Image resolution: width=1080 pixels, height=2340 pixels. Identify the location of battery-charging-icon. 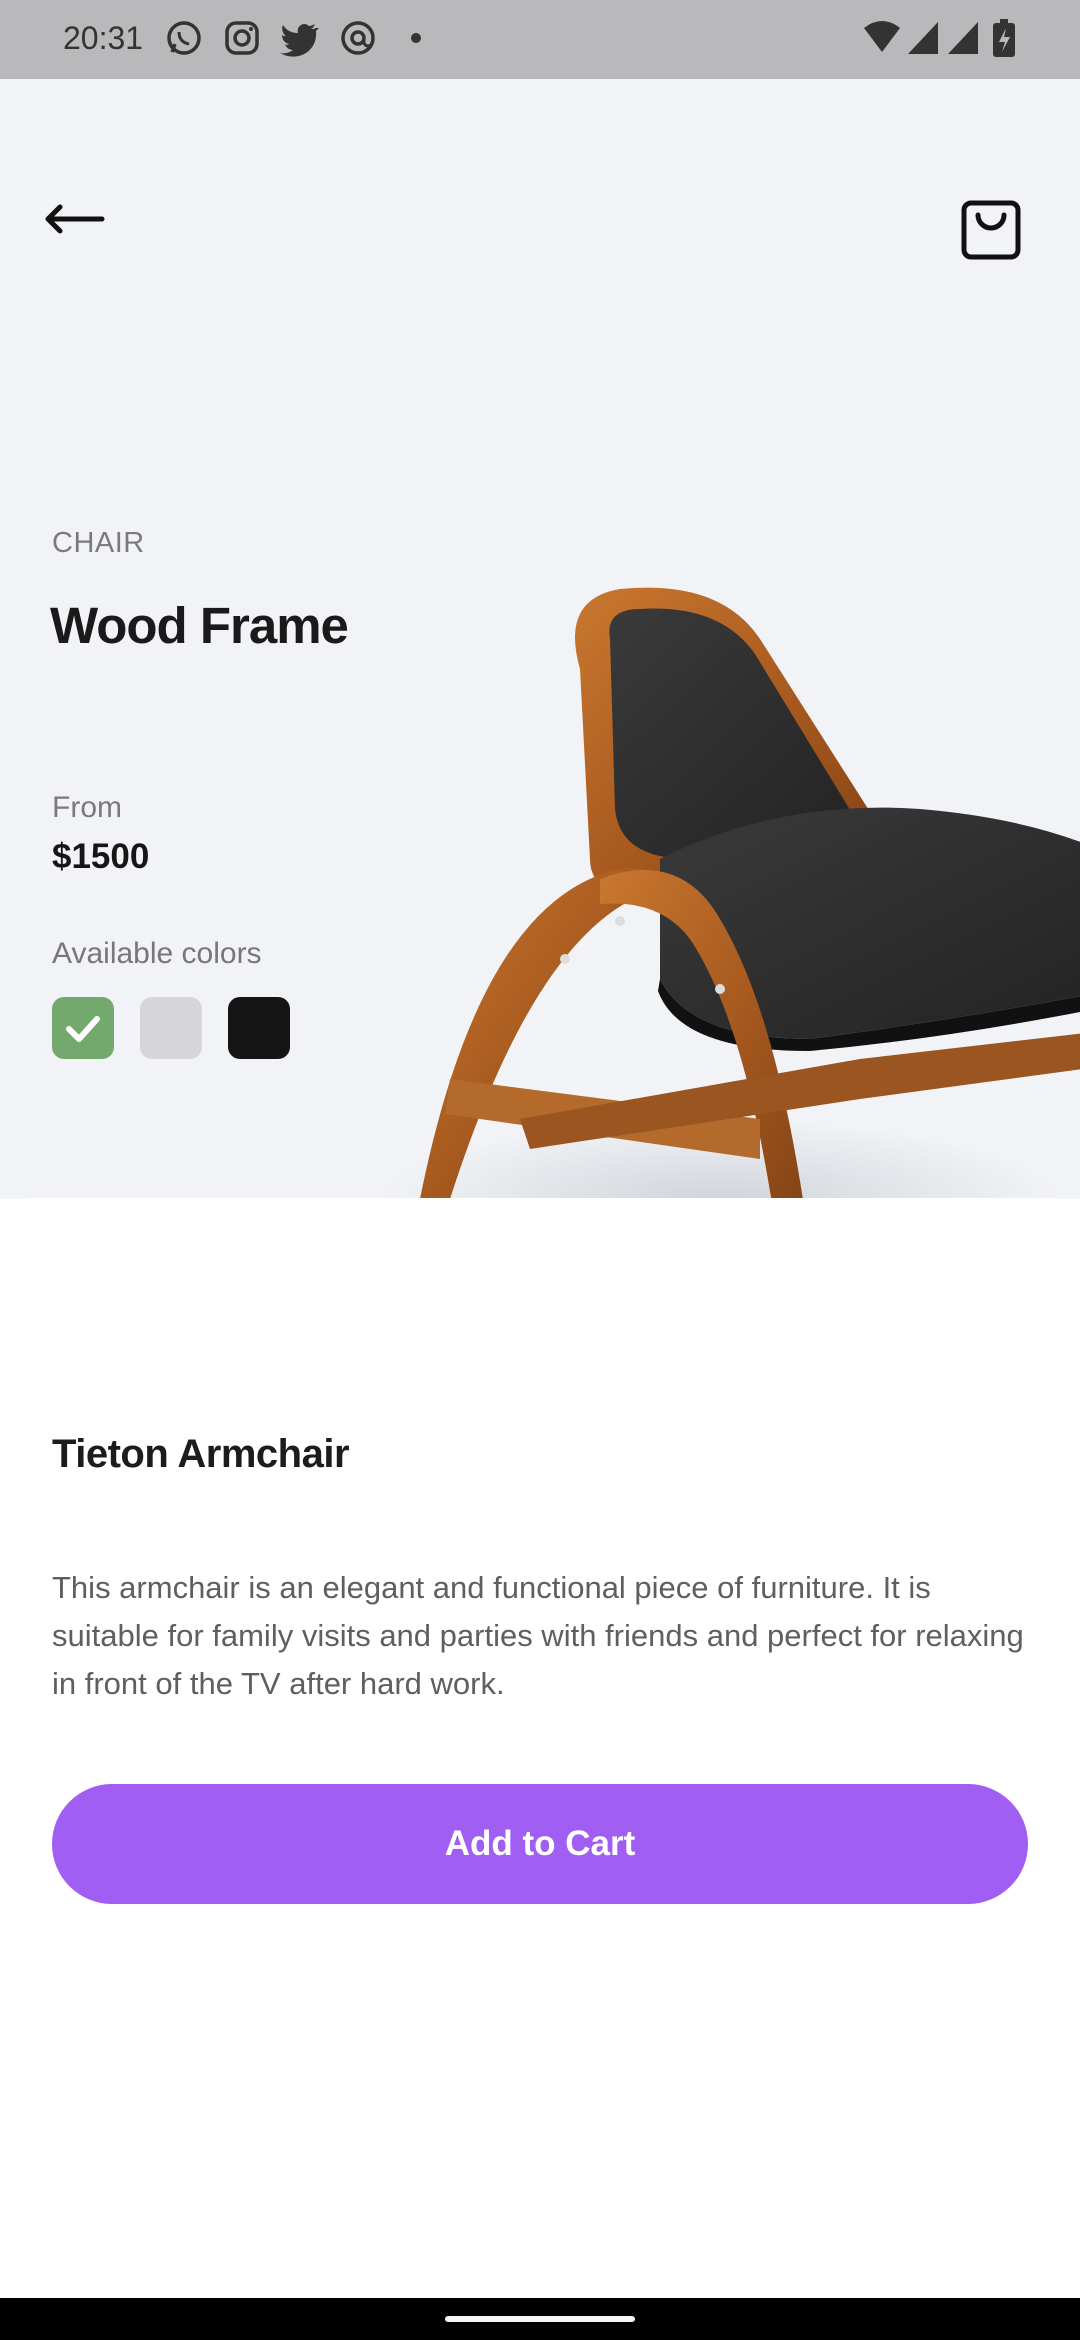
(1004, 38).